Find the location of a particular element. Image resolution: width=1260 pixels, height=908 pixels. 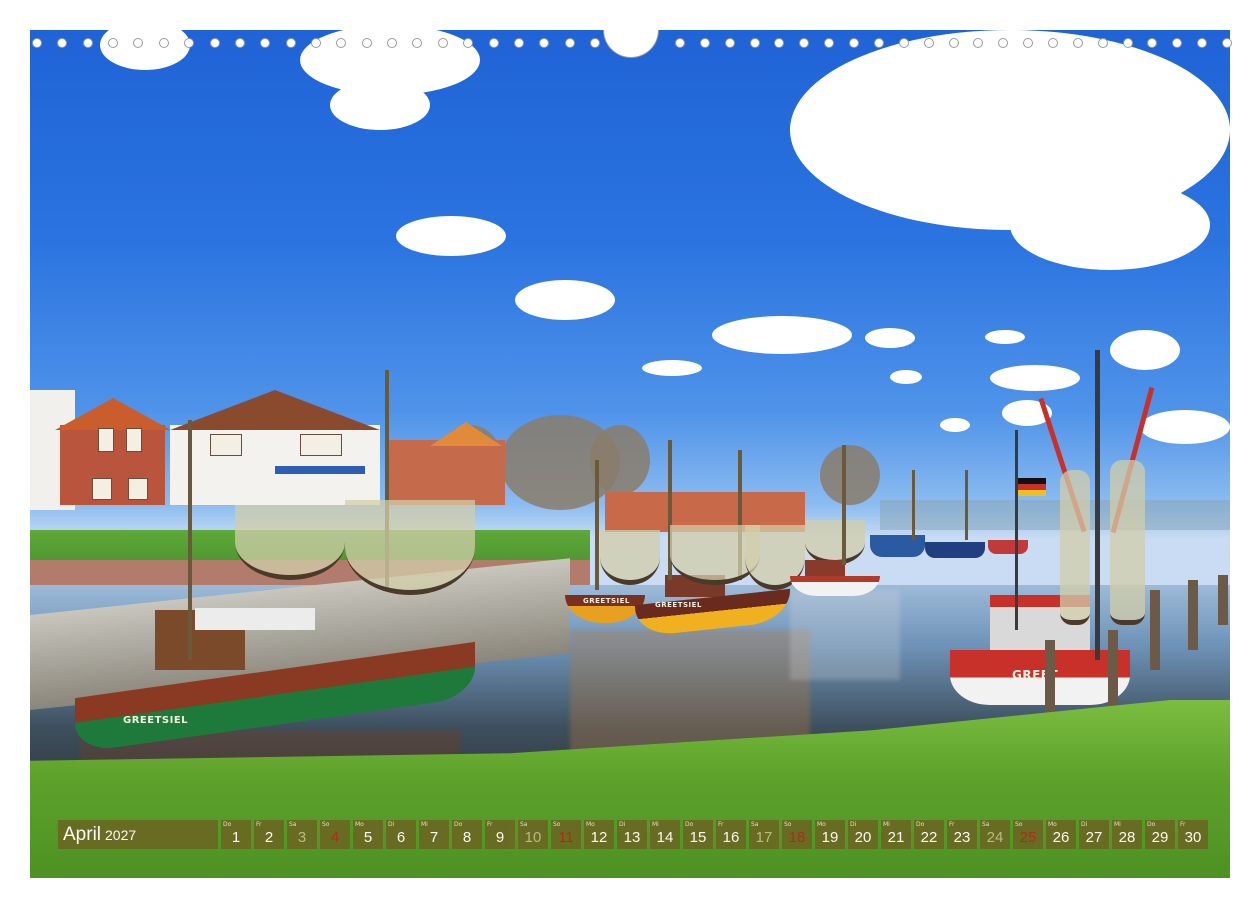

house-large is located at coordinates (275, 465).